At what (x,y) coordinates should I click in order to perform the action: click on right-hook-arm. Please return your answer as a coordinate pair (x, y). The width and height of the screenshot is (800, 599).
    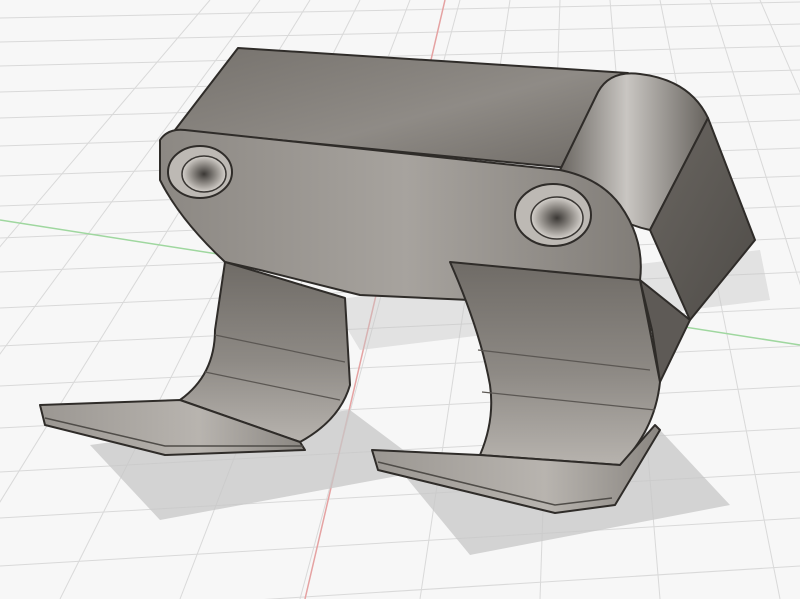
    Looking at the image, I should click on (555, 363).